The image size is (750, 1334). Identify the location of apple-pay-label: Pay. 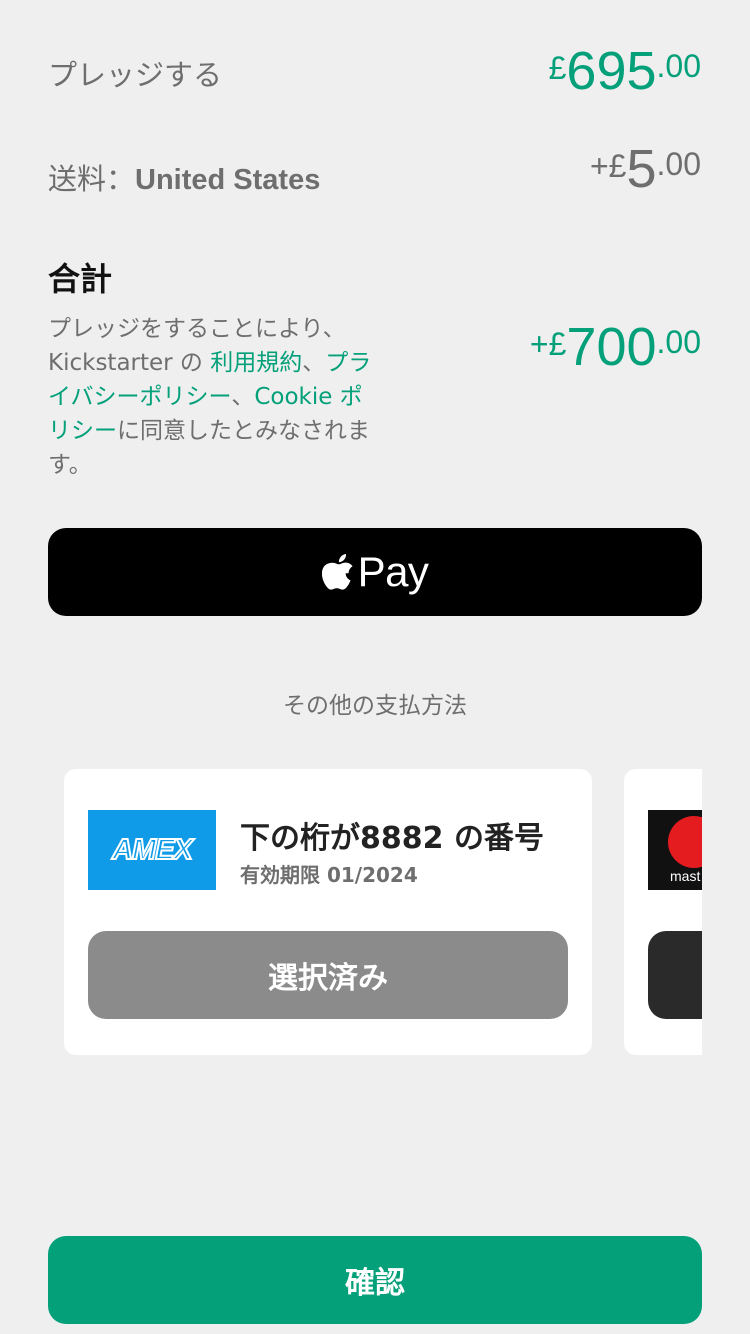
(393, 571).